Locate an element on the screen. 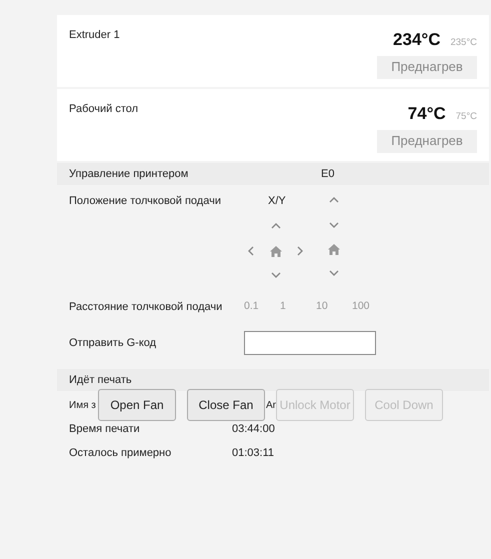 The image size is (491, 559). row-label: Имя з is located at coordinates (82, 405).